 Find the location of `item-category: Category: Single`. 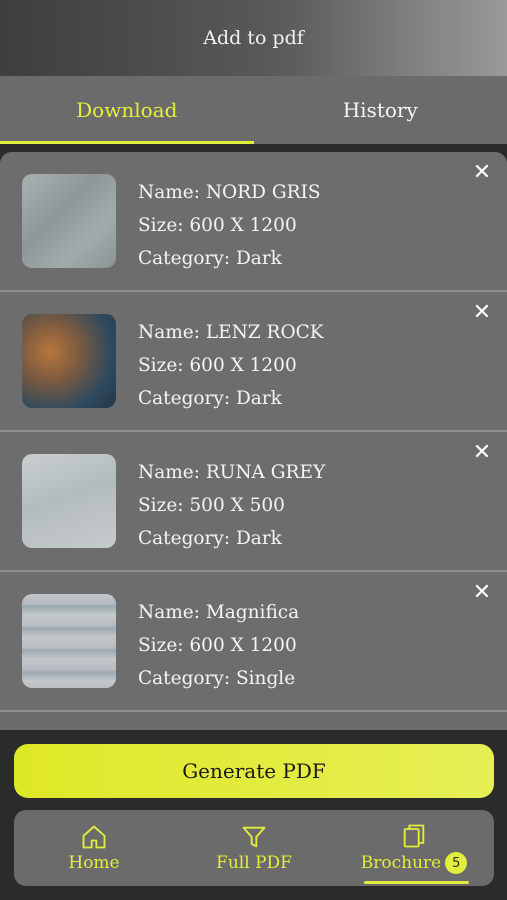

item-category: Category: Single is located at coordinates (217, 678).